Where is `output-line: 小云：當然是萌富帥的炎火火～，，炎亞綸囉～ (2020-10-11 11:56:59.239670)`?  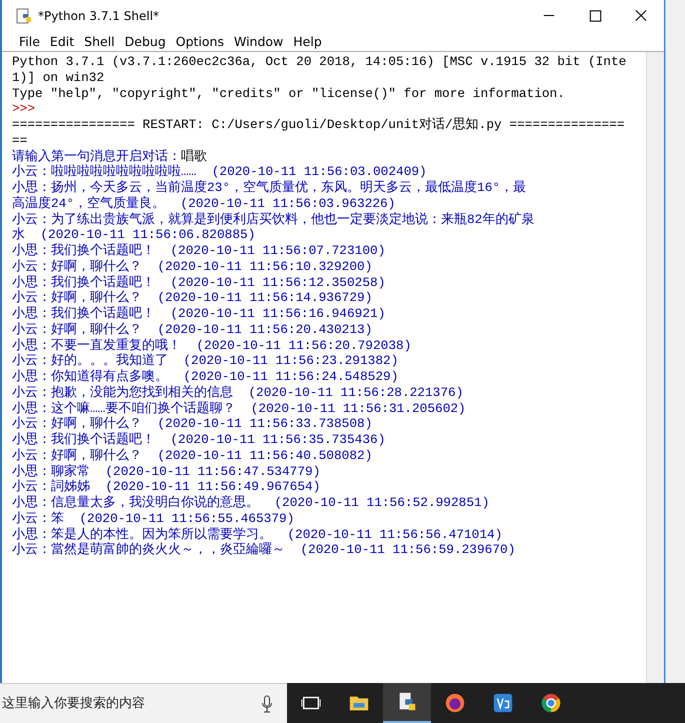 output-line: 小云：當然是萌富帥的炎火火～，，炎亞綸囉～ (2020-10-11 11:56:59.239670) is located at coordinates (264, 550).